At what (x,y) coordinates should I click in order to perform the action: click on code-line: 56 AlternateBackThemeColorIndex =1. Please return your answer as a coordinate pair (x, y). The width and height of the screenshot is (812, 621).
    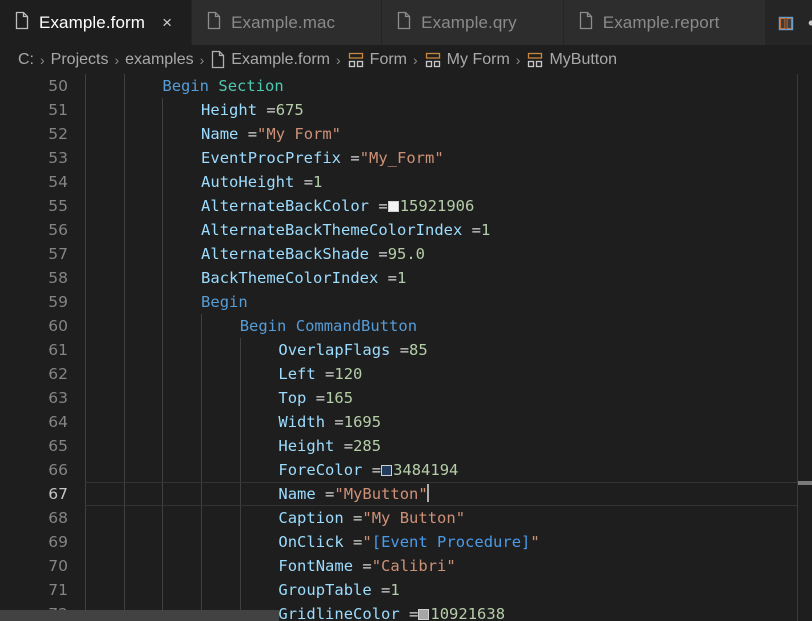
    Looking at the image, I should click on (406, 230).